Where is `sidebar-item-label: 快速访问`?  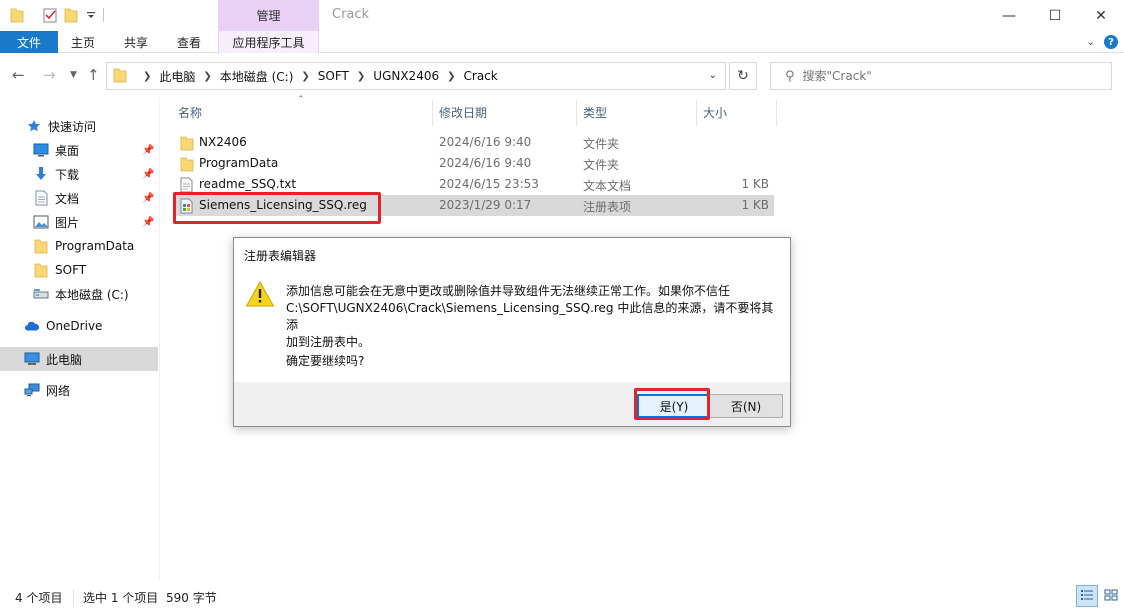
sidebar-item-label: 快速访问 is located at coordinates (72, 126).